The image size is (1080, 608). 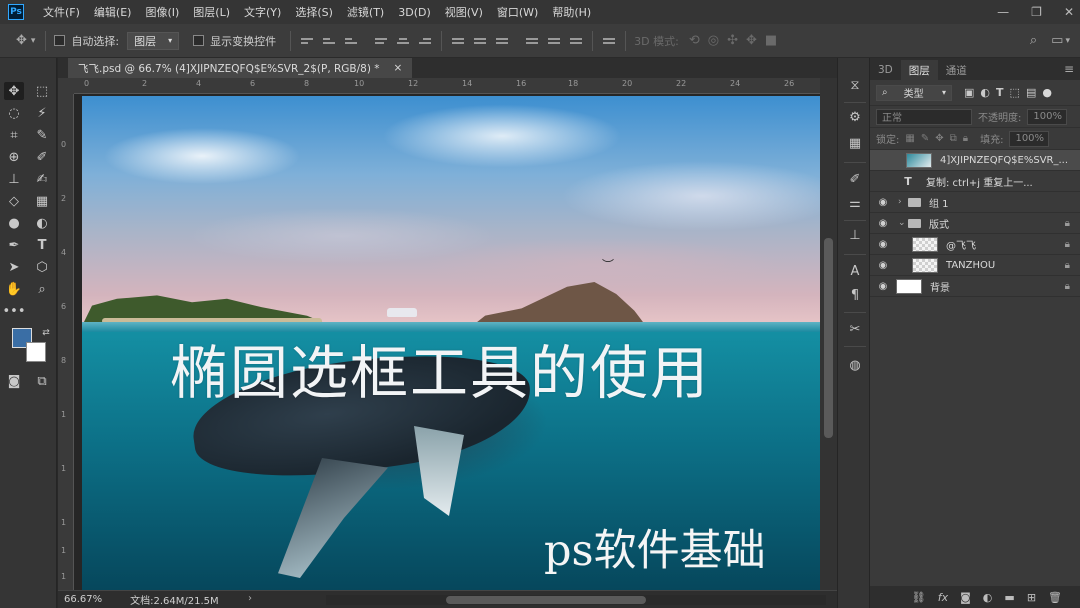 What do you see at coordinates (828, 338) in the screenshot?
I see `vertical-scrollbar-thumb` at bounding box center [828, 338].